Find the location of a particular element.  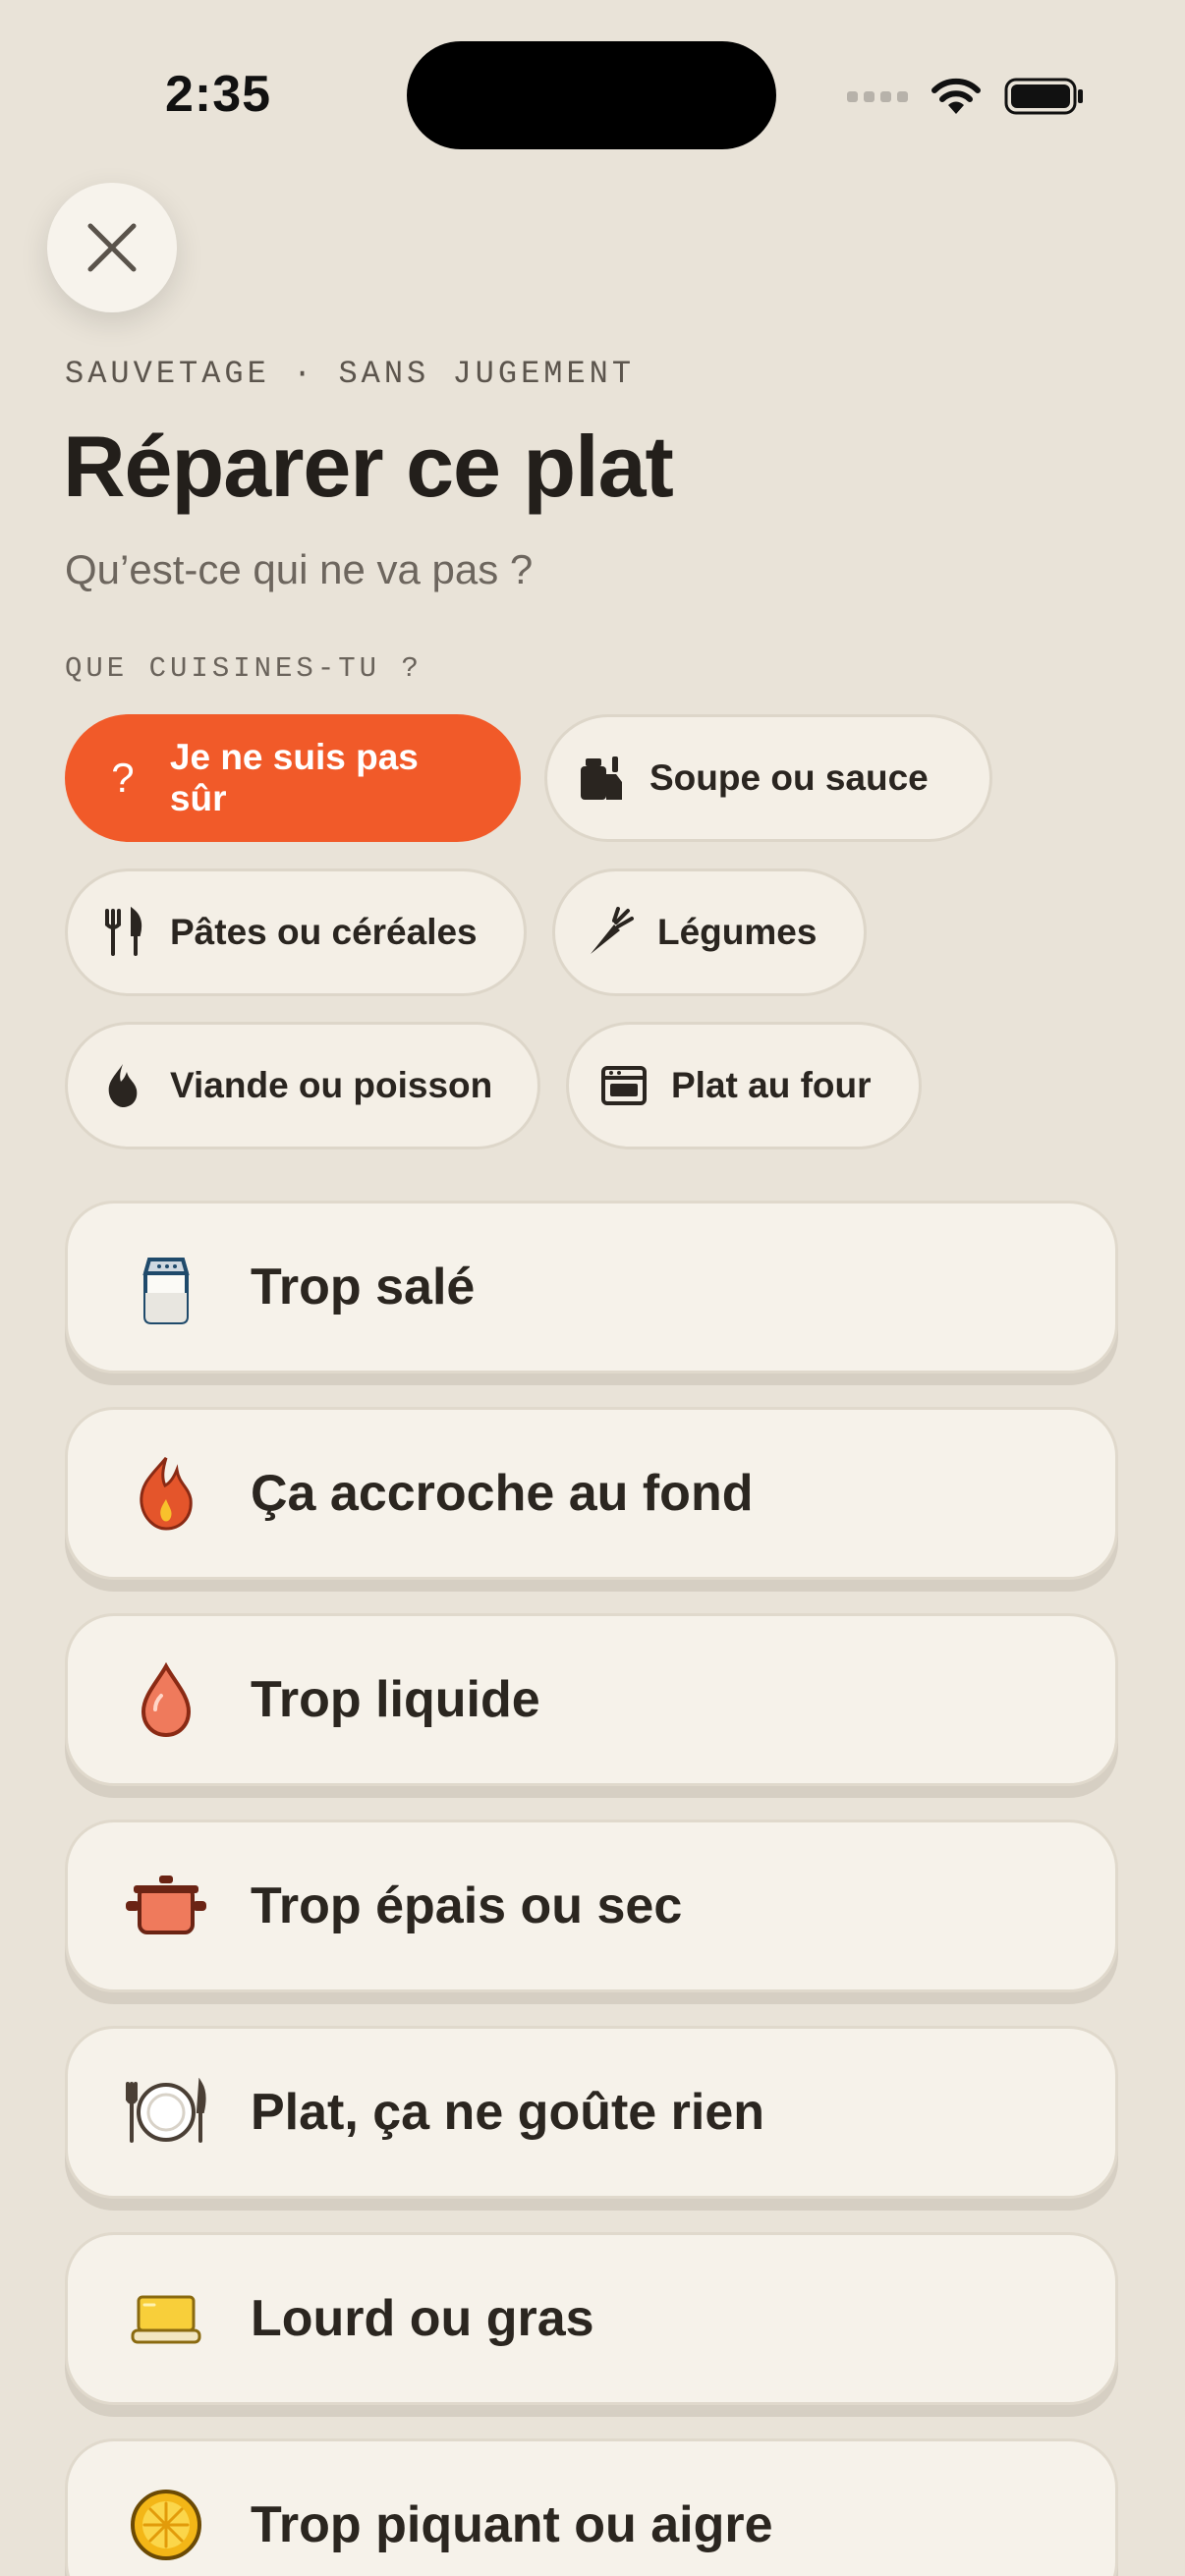

chip-pasta-grains: Pâtes ou céréales is located at coordinates (296, 932).